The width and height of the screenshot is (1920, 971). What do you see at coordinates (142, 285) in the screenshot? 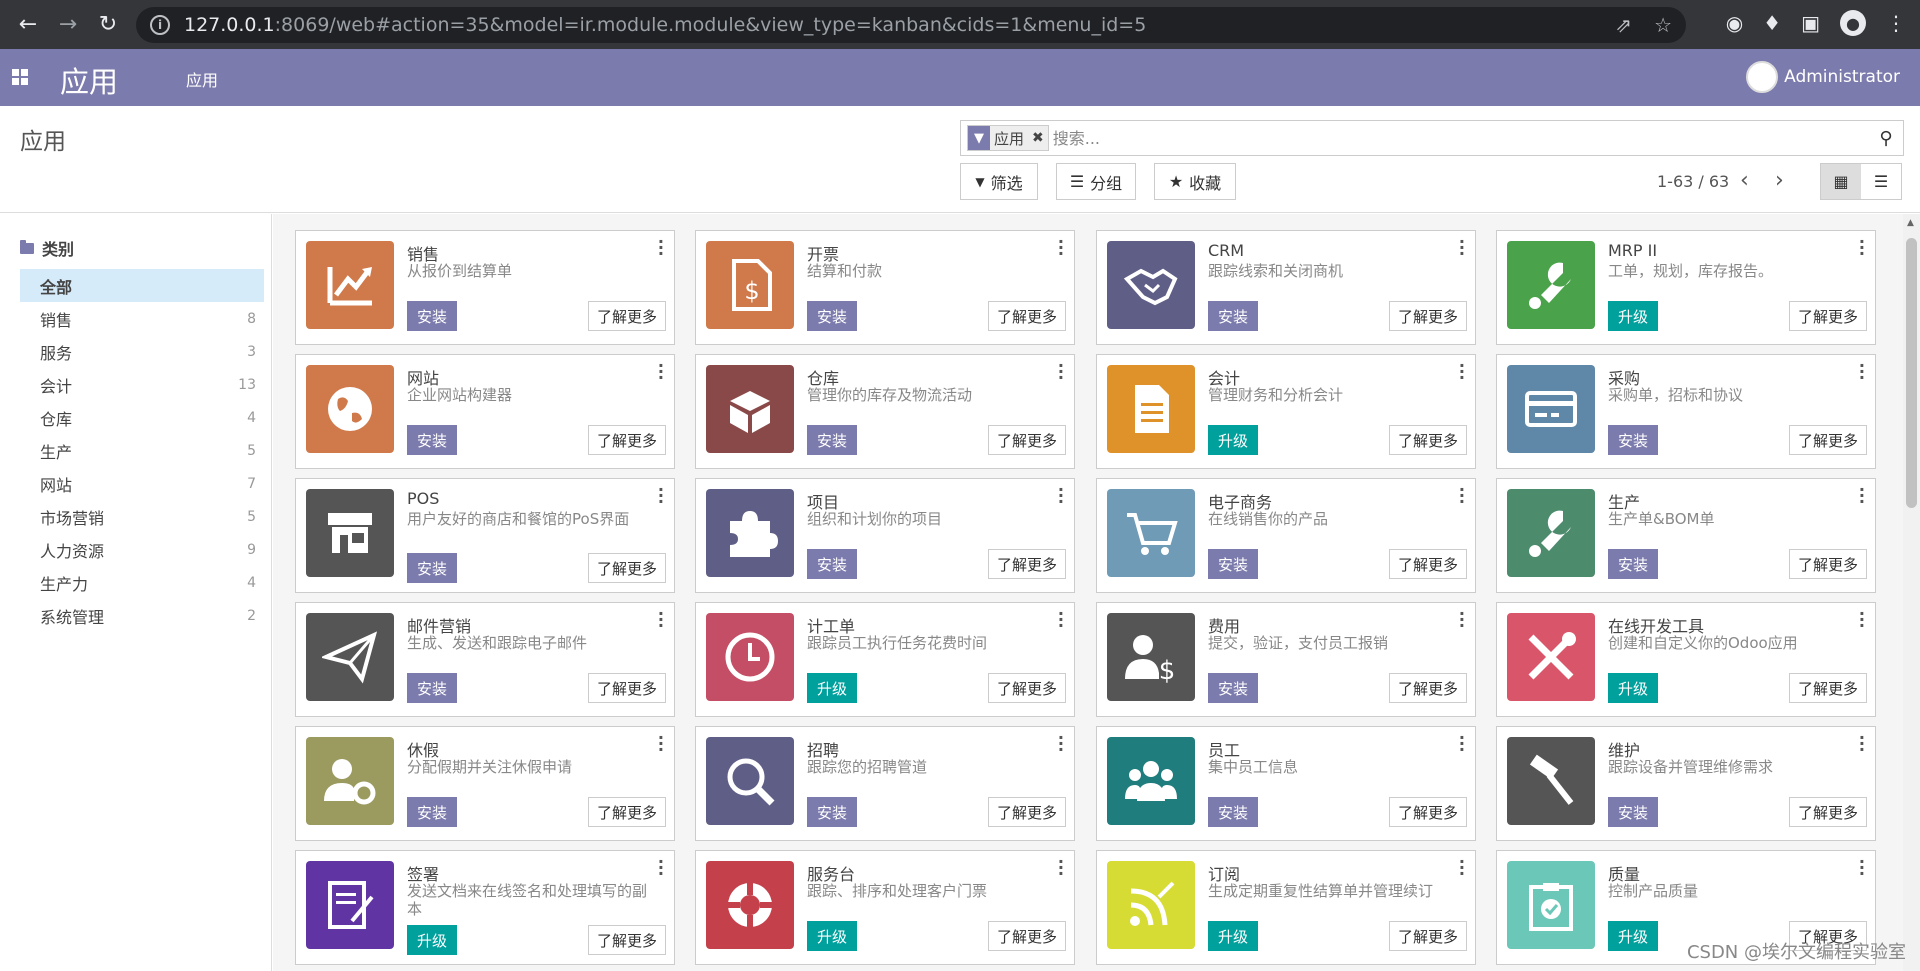
I see `sidebar-item-0: 全部` at bounding box center [142, 285].